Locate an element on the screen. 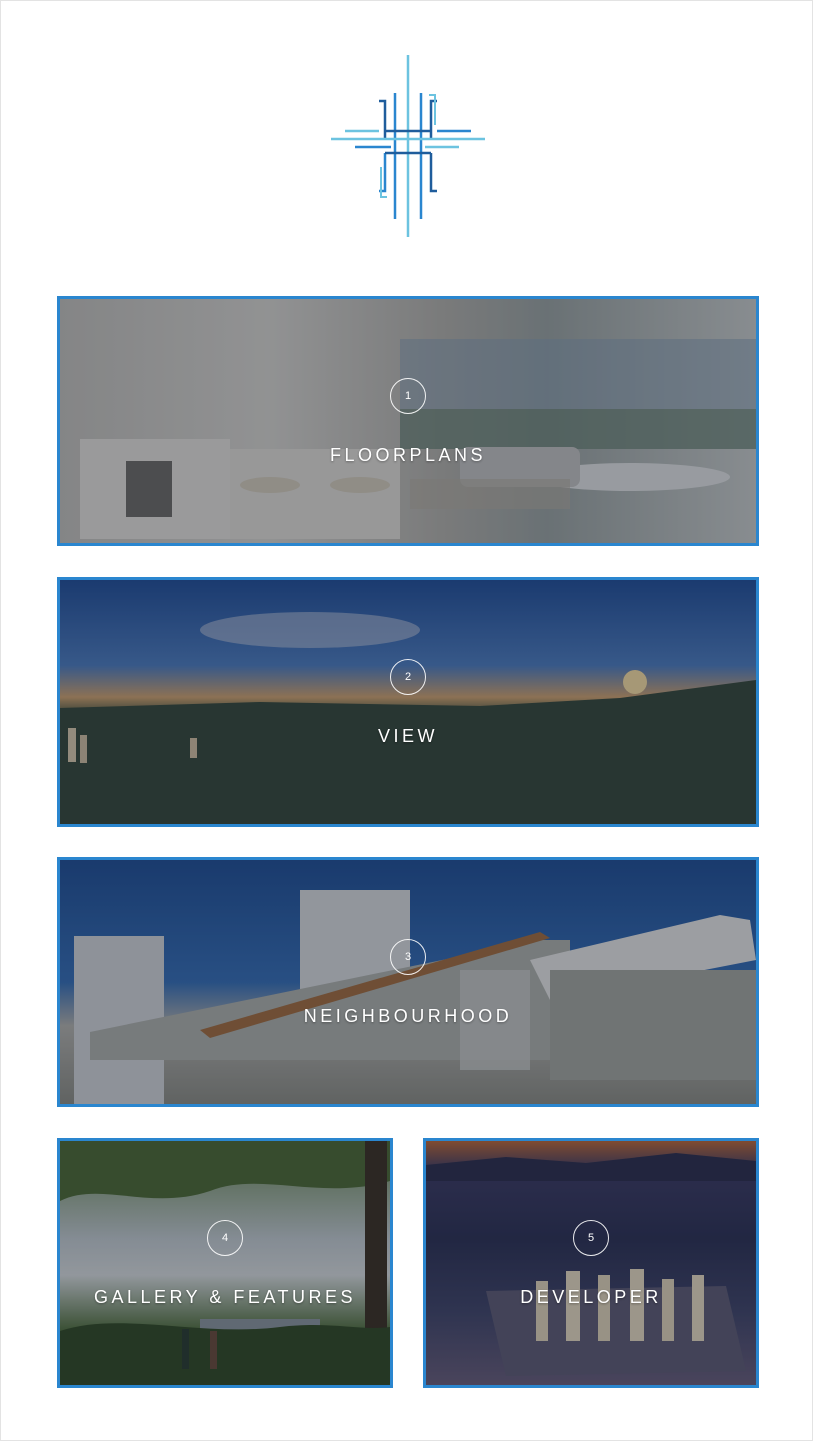 The height and width of the screenshot is (1441, 813). view-tile: 2 VIEW is located at coordinates (408, 702).